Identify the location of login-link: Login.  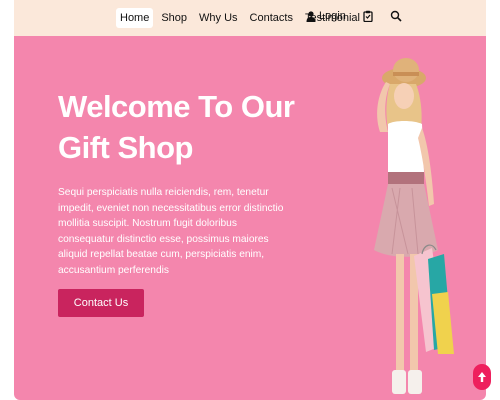
(326, 16).